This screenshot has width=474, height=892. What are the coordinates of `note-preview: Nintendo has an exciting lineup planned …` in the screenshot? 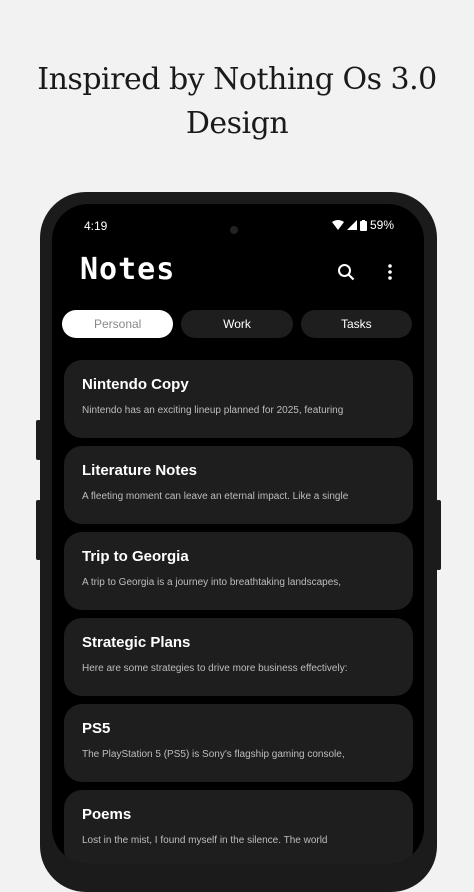 It's located at (213, 410).